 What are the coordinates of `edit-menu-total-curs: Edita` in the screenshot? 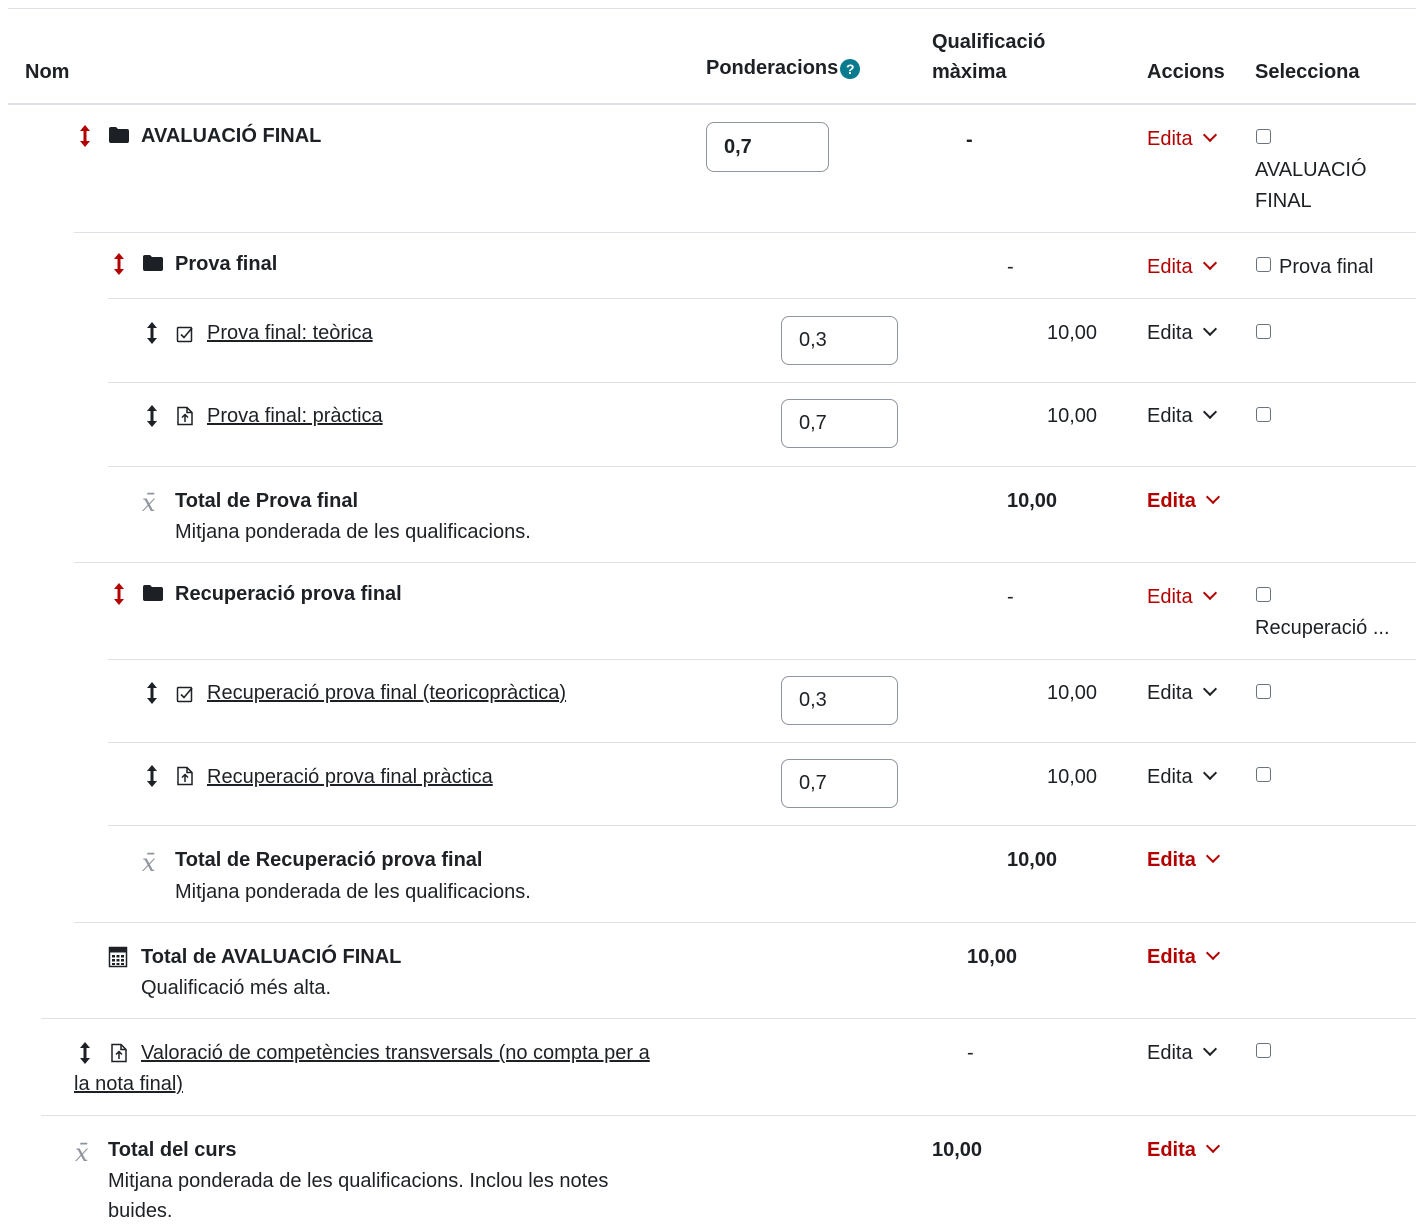 It's located at (1183, 1150).